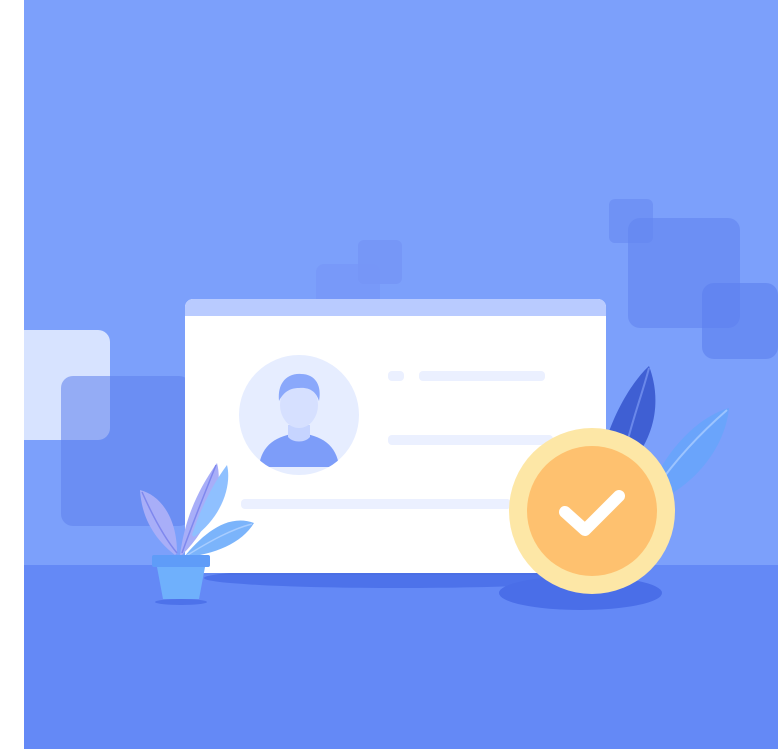  I want to click on card-header-bar, so click(395, 307).